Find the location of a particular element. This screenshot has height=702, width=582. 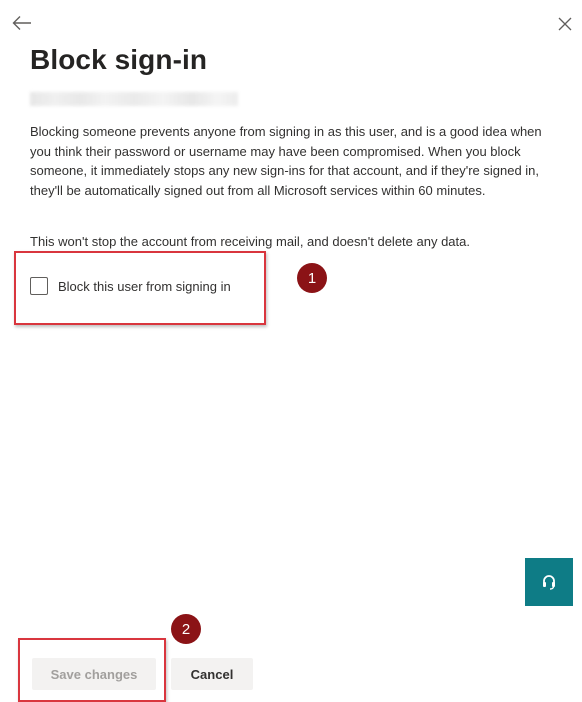

step-marker-2: 2 is located at coordinates (186, 629).